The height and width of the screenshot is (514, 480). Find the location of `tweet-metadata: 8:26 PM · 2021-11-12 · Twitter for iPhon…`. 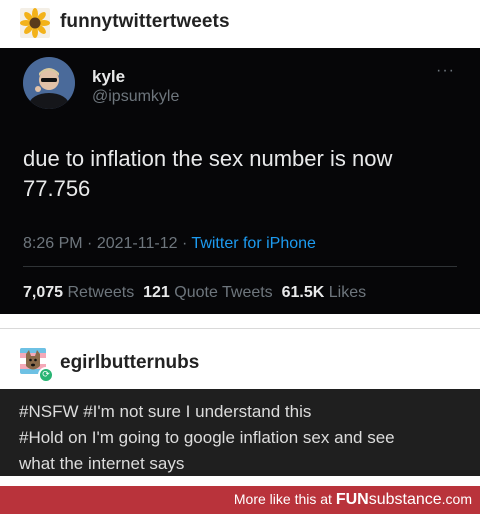

tweet-metadata: 8:26 PM · 2021-11-12 · Twitter for iPhon… is located at coordinates (169, 244).